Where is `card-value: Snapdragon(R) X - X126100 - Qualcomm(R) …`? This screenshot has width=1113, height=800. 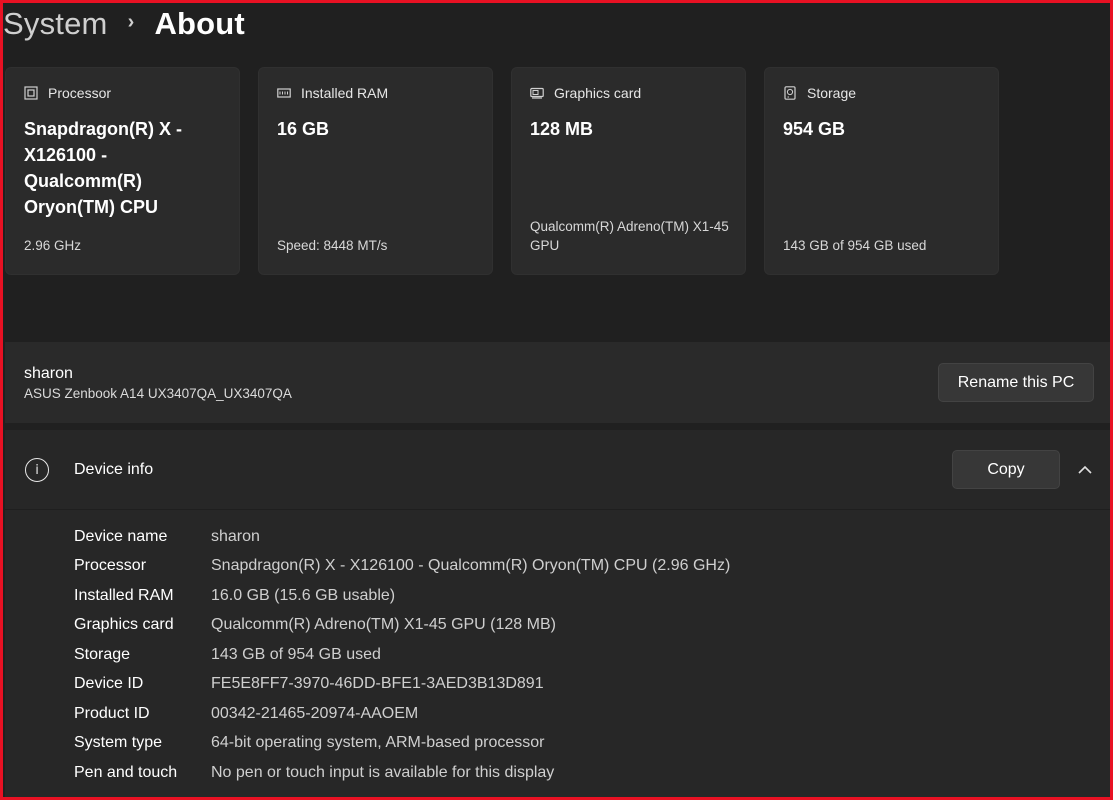 card-value: Snapdragon(R) X - X126100 - Qualcomm(R) … is located at coordinates (103, 168).